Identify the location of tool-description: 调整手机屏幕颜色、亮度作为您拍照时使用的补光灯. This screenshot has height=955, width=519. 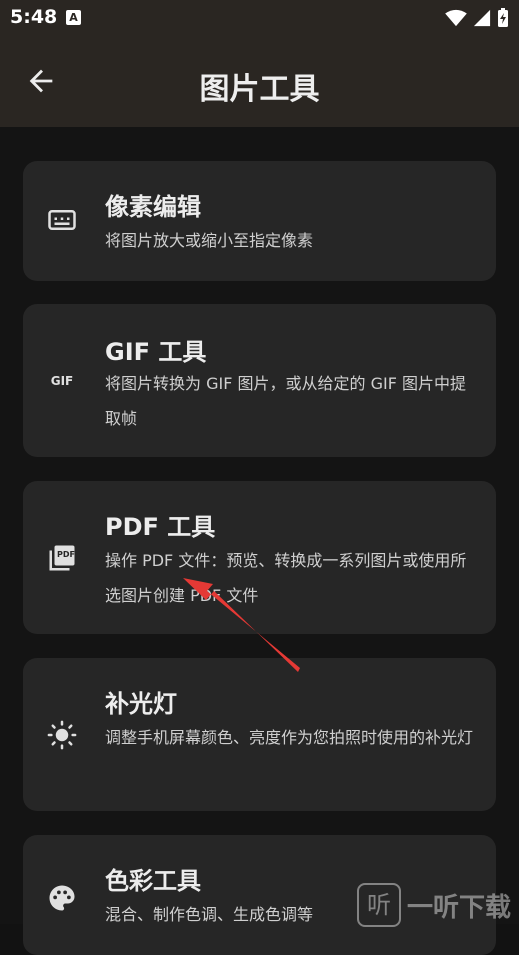
(289, 737).